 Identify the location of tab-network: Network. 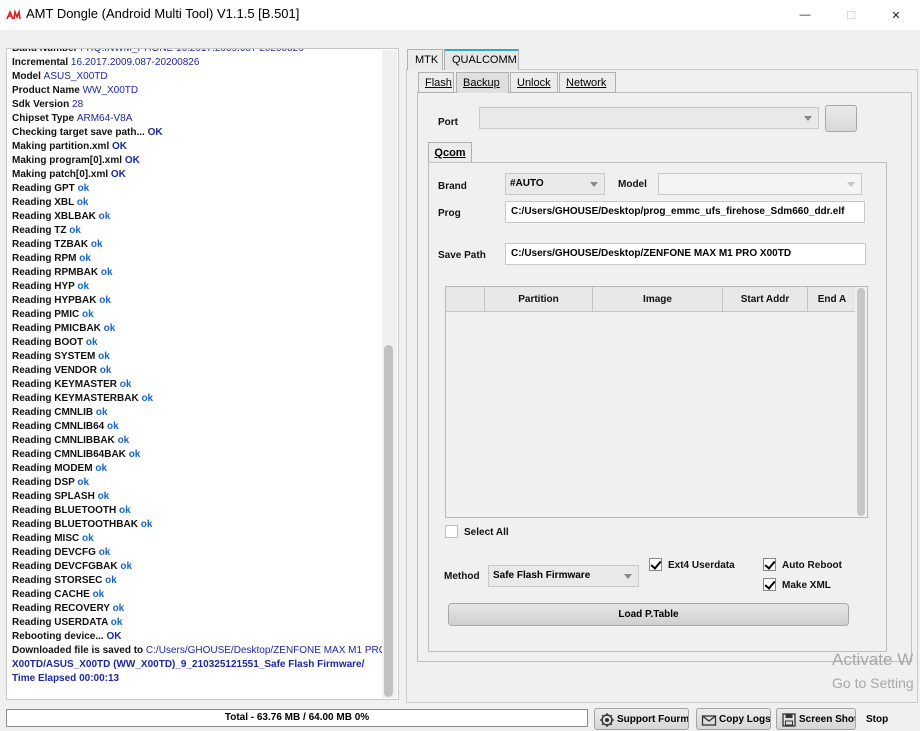
(587, 82).